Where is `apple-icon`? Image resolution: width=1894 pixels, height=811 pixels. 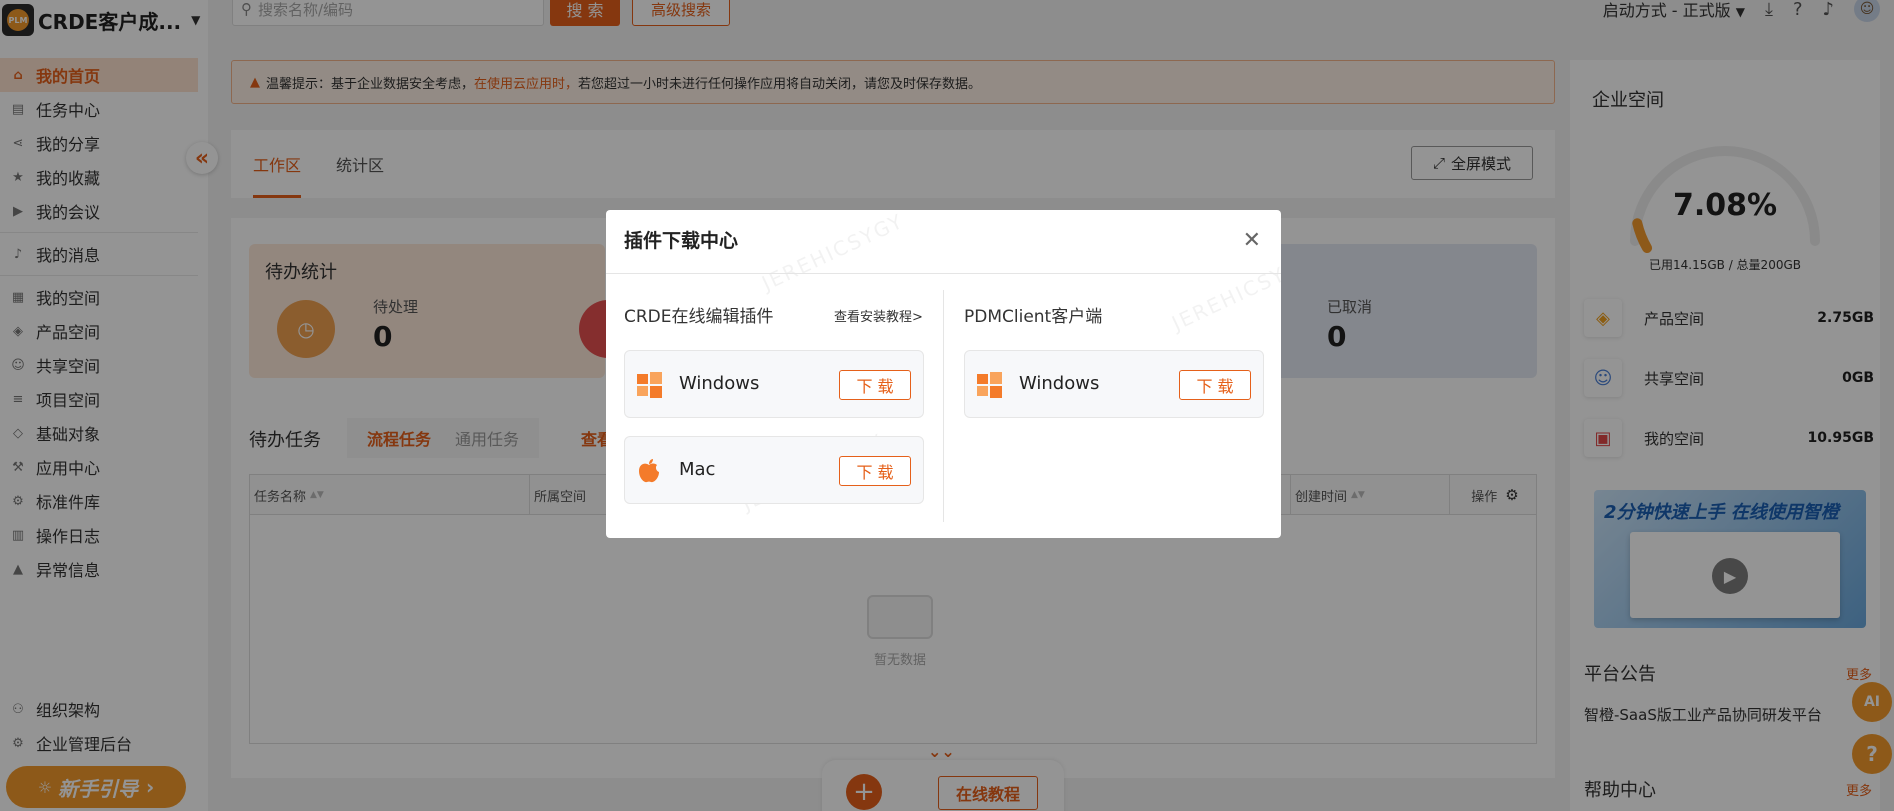 apple-icon is located at coordinates (649, 471).